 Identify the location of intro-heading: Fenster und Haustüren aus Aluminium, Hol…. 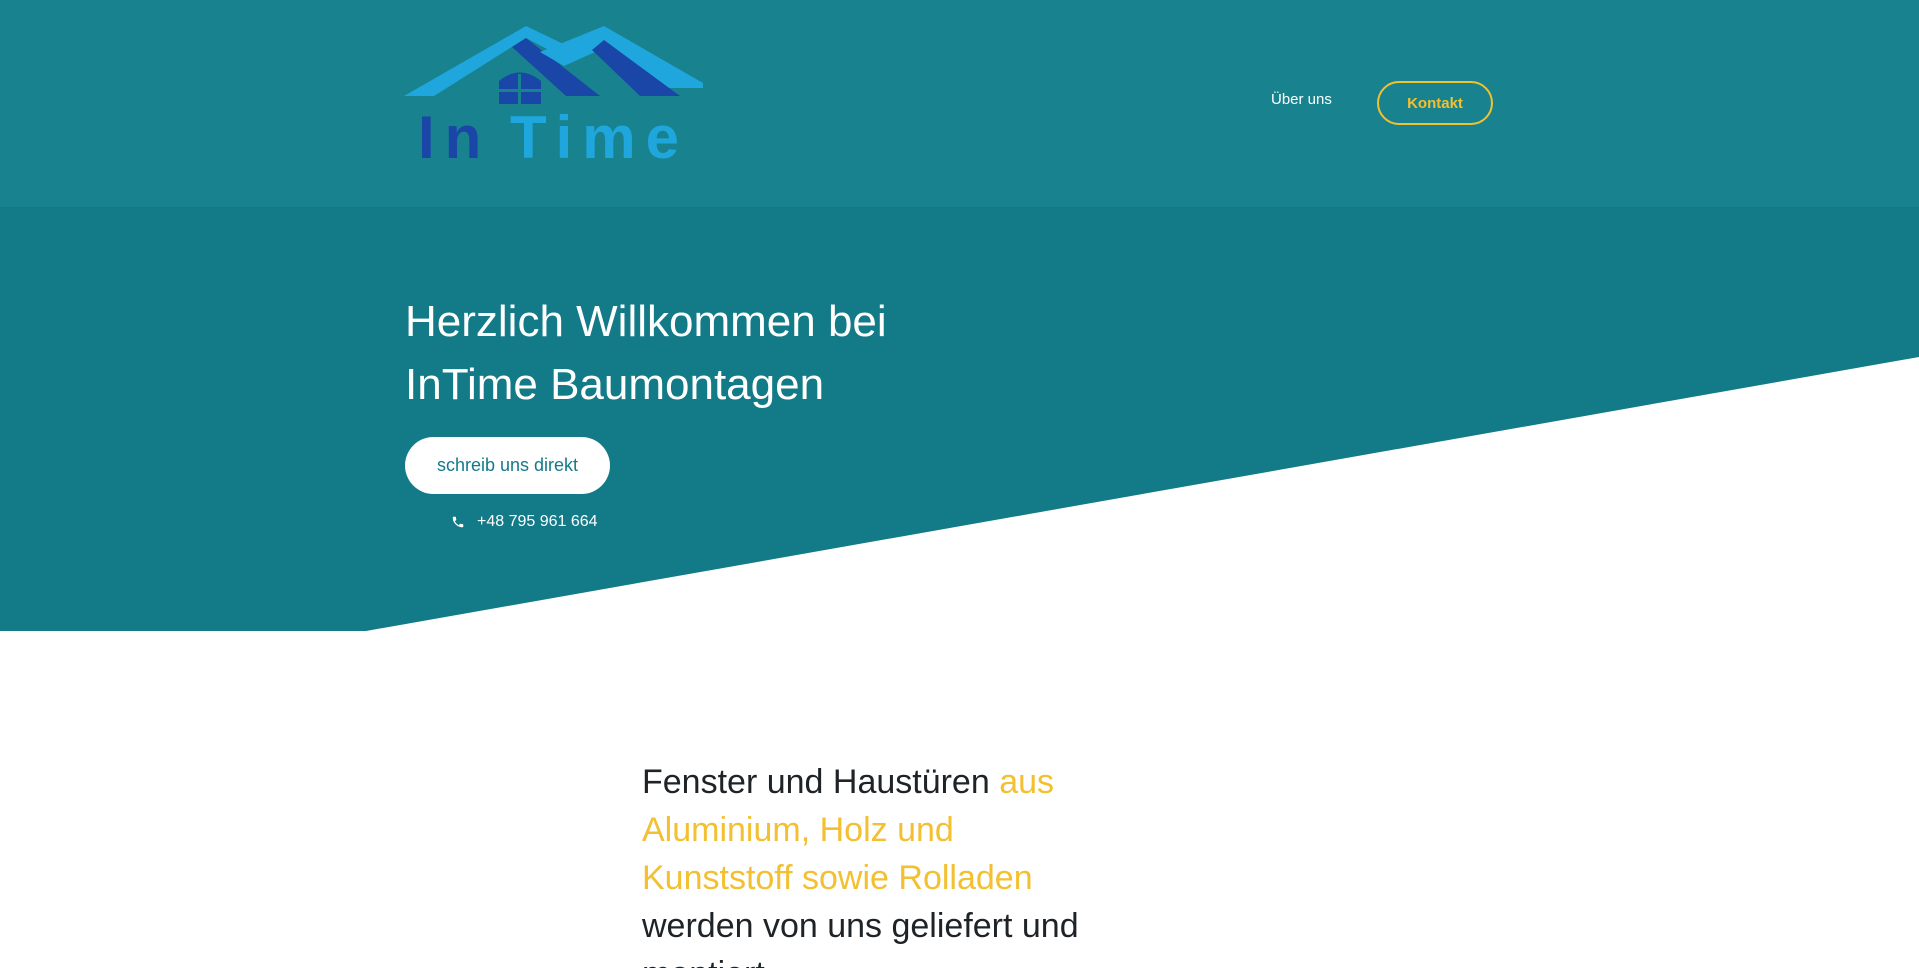
(877, 863).